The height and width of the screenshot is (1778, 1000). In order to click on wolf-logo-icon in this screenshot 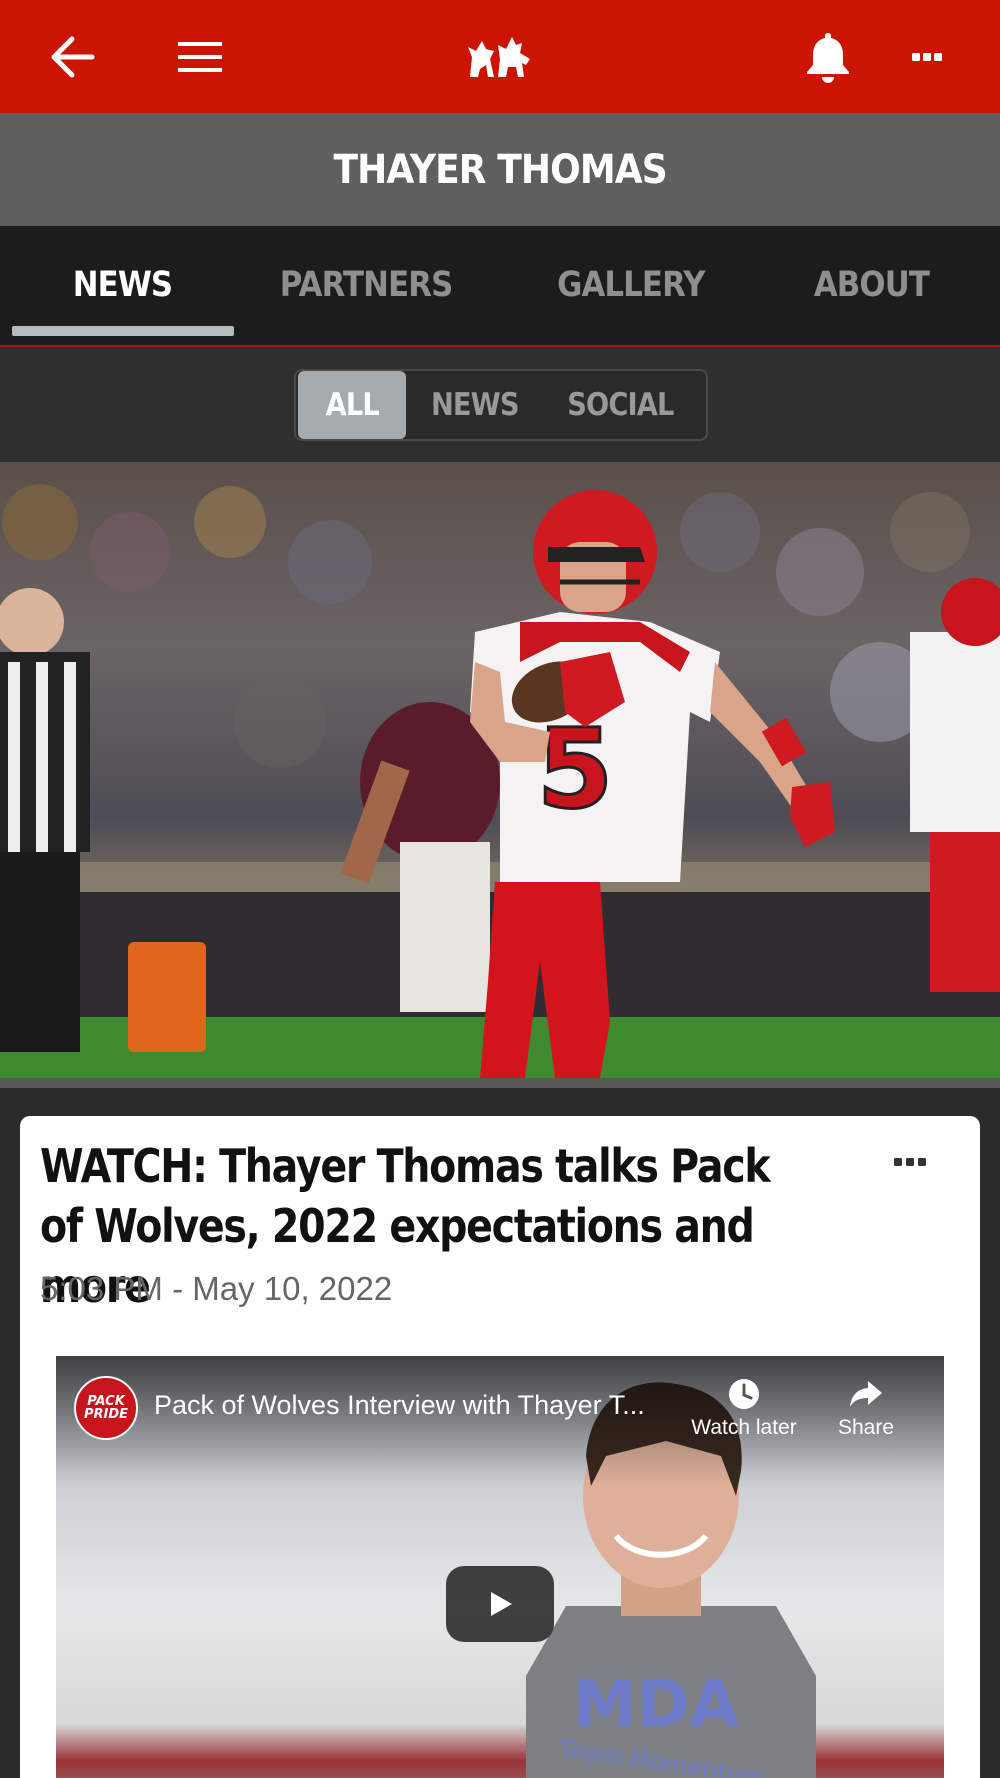, I will do `click(499, 56)`.